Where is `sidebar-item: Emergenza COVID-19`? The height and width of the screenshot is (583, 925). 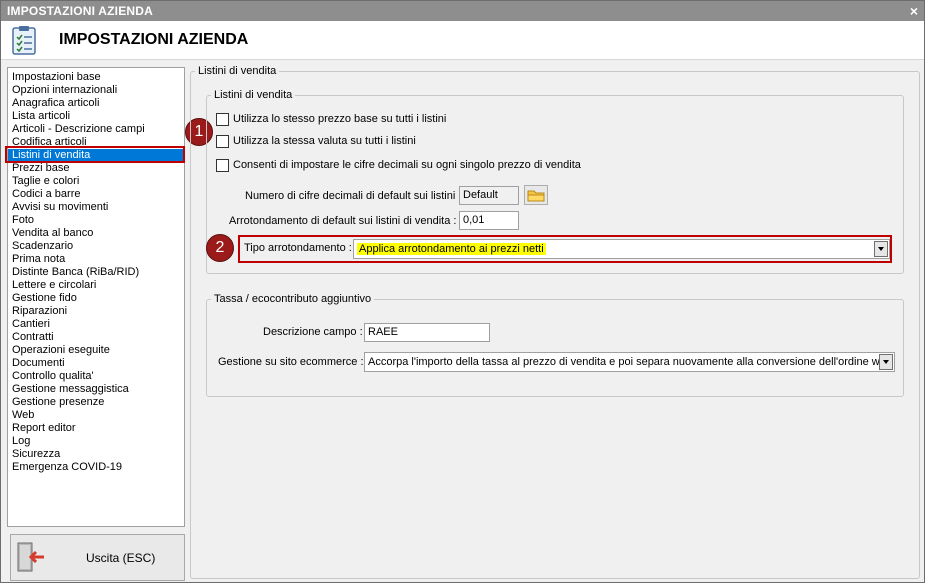 sidebar-item: Emergenza COVID-19 is located at coordinates (96, 467).